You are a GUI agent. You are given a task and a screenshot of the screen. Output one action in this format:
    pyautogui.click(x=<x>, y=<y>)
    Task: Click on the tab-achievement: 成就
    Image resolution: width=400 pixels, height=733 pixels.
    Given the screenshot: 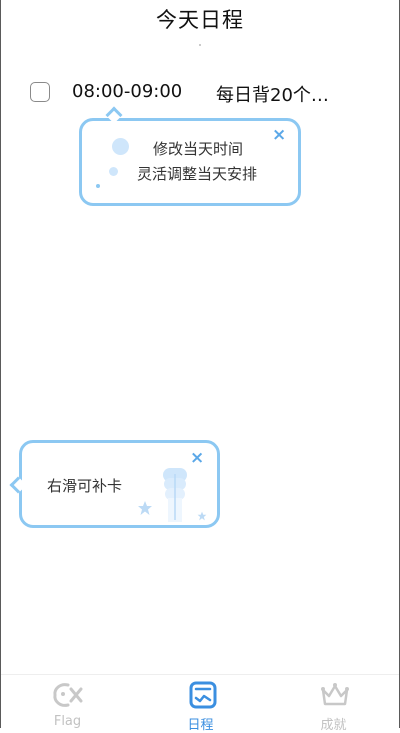 What is the action you would take?
    pyautogui.click(x=333, y=704)
    